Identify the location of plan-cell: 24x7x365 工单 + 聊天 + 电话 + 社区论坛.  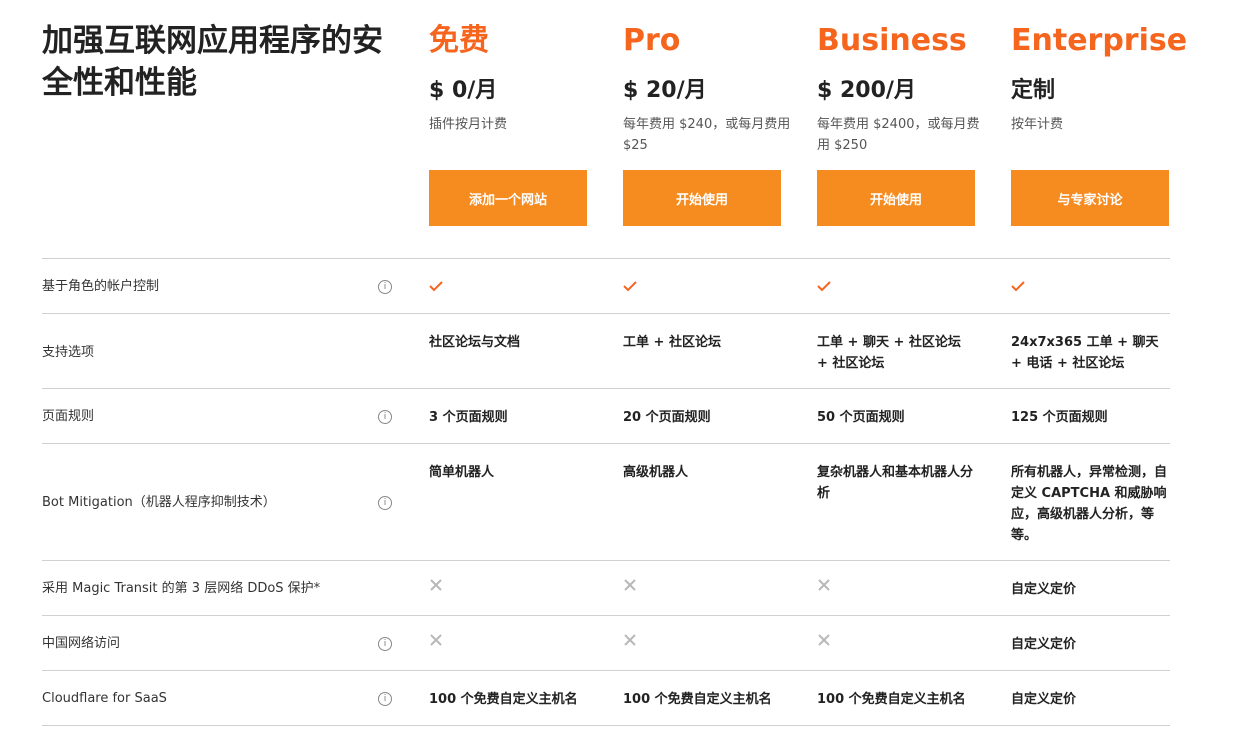
(1085, 353).